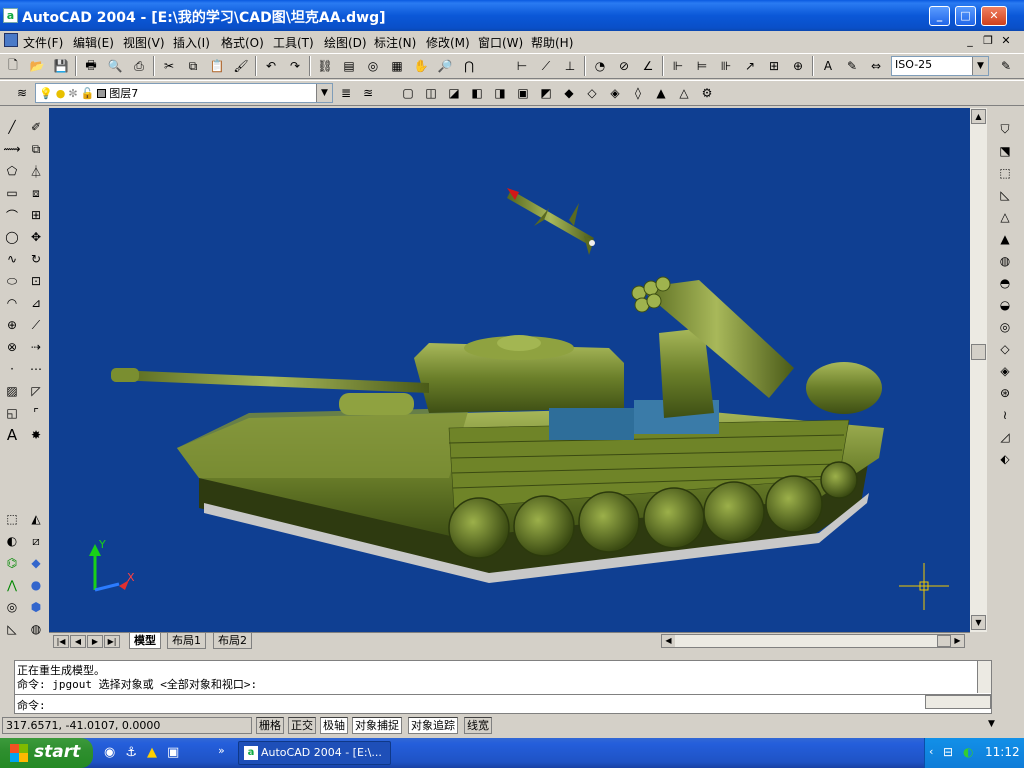 This screenshot has height=768, width=1024. What do you see at coordinates (1006, 66) in the screenshot?
I see `dim-style-icon: ✎` at bounding box center [1006, 66].